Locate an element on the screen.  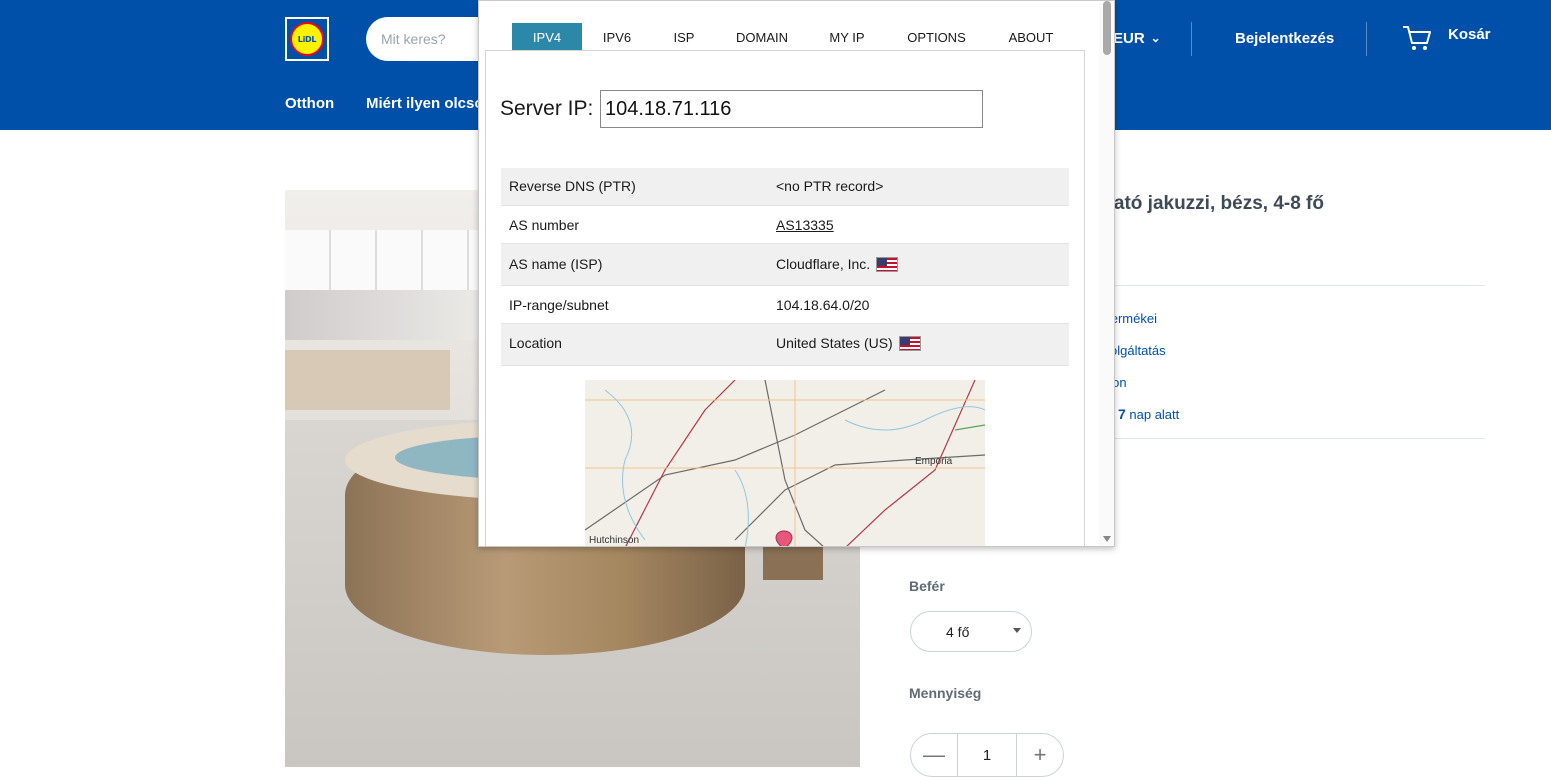
logo-text: LiDL is located at coordinates (307, 39).